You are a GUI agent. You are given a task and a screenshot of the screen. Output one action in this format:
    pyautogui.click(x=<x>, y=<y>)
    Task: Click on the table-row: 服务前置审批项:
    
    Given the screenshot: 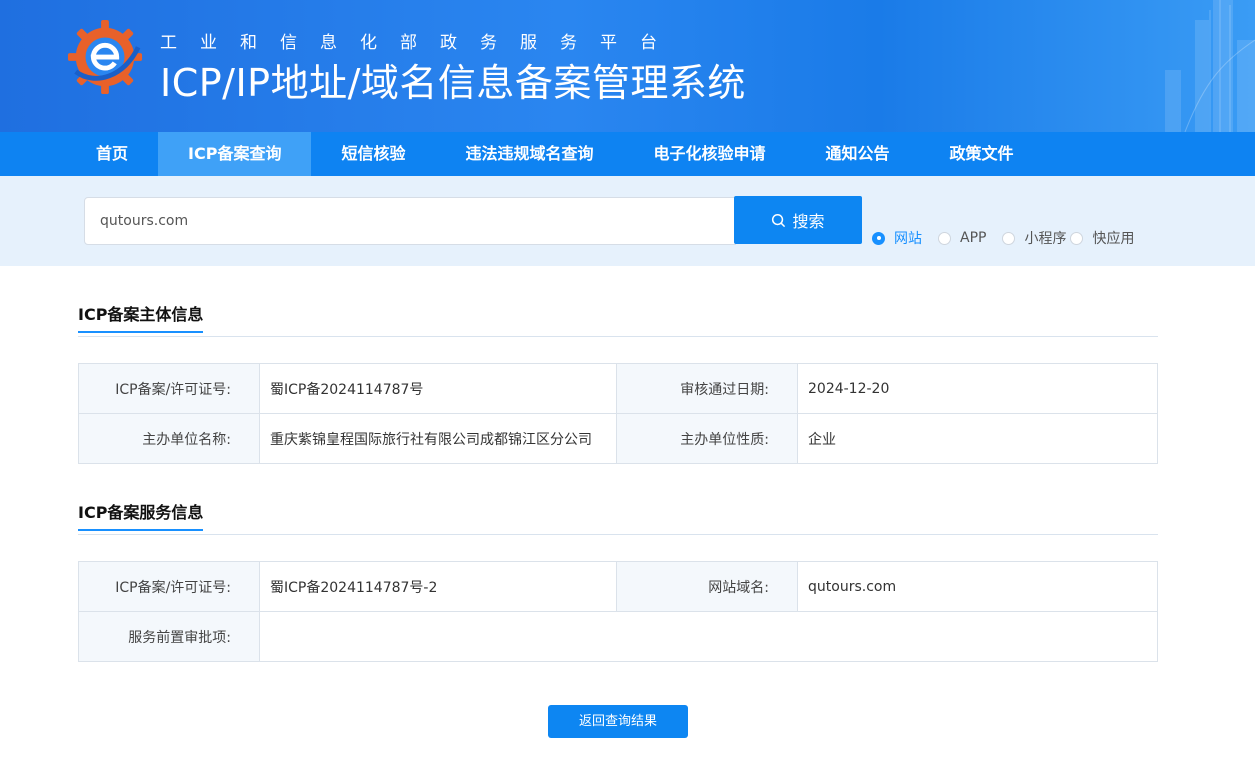 What is the action you would take?
    pyautogui.click(x=618, y=636)
    